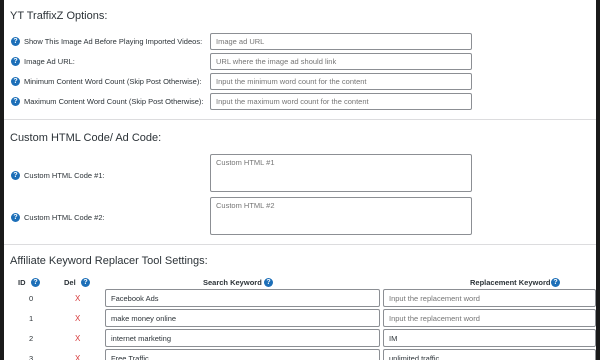 Image resolution: width=600 pixels, height=360 pixels. What do you see at coordinates (70, 282) in the screenshot?
I see `del-column-header: Del` at bounding box center [70, 282].